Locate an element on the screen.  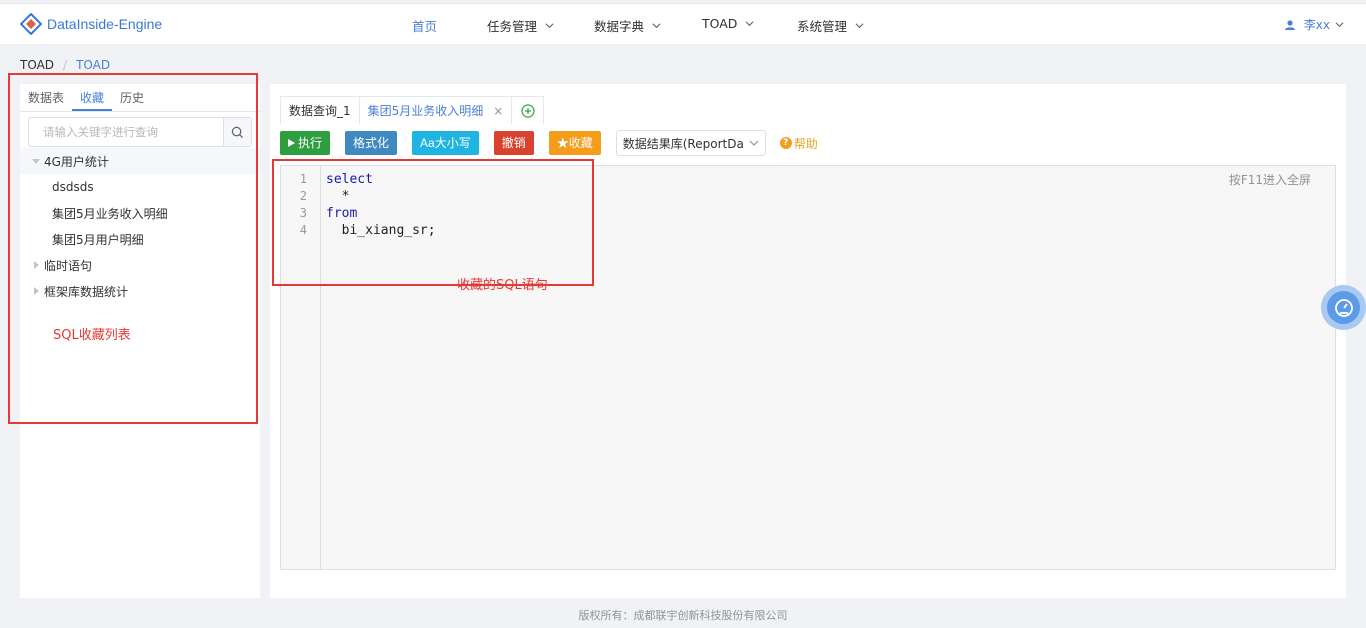
nav-system-management: 系统管理 is located at coordinates (830, 25).